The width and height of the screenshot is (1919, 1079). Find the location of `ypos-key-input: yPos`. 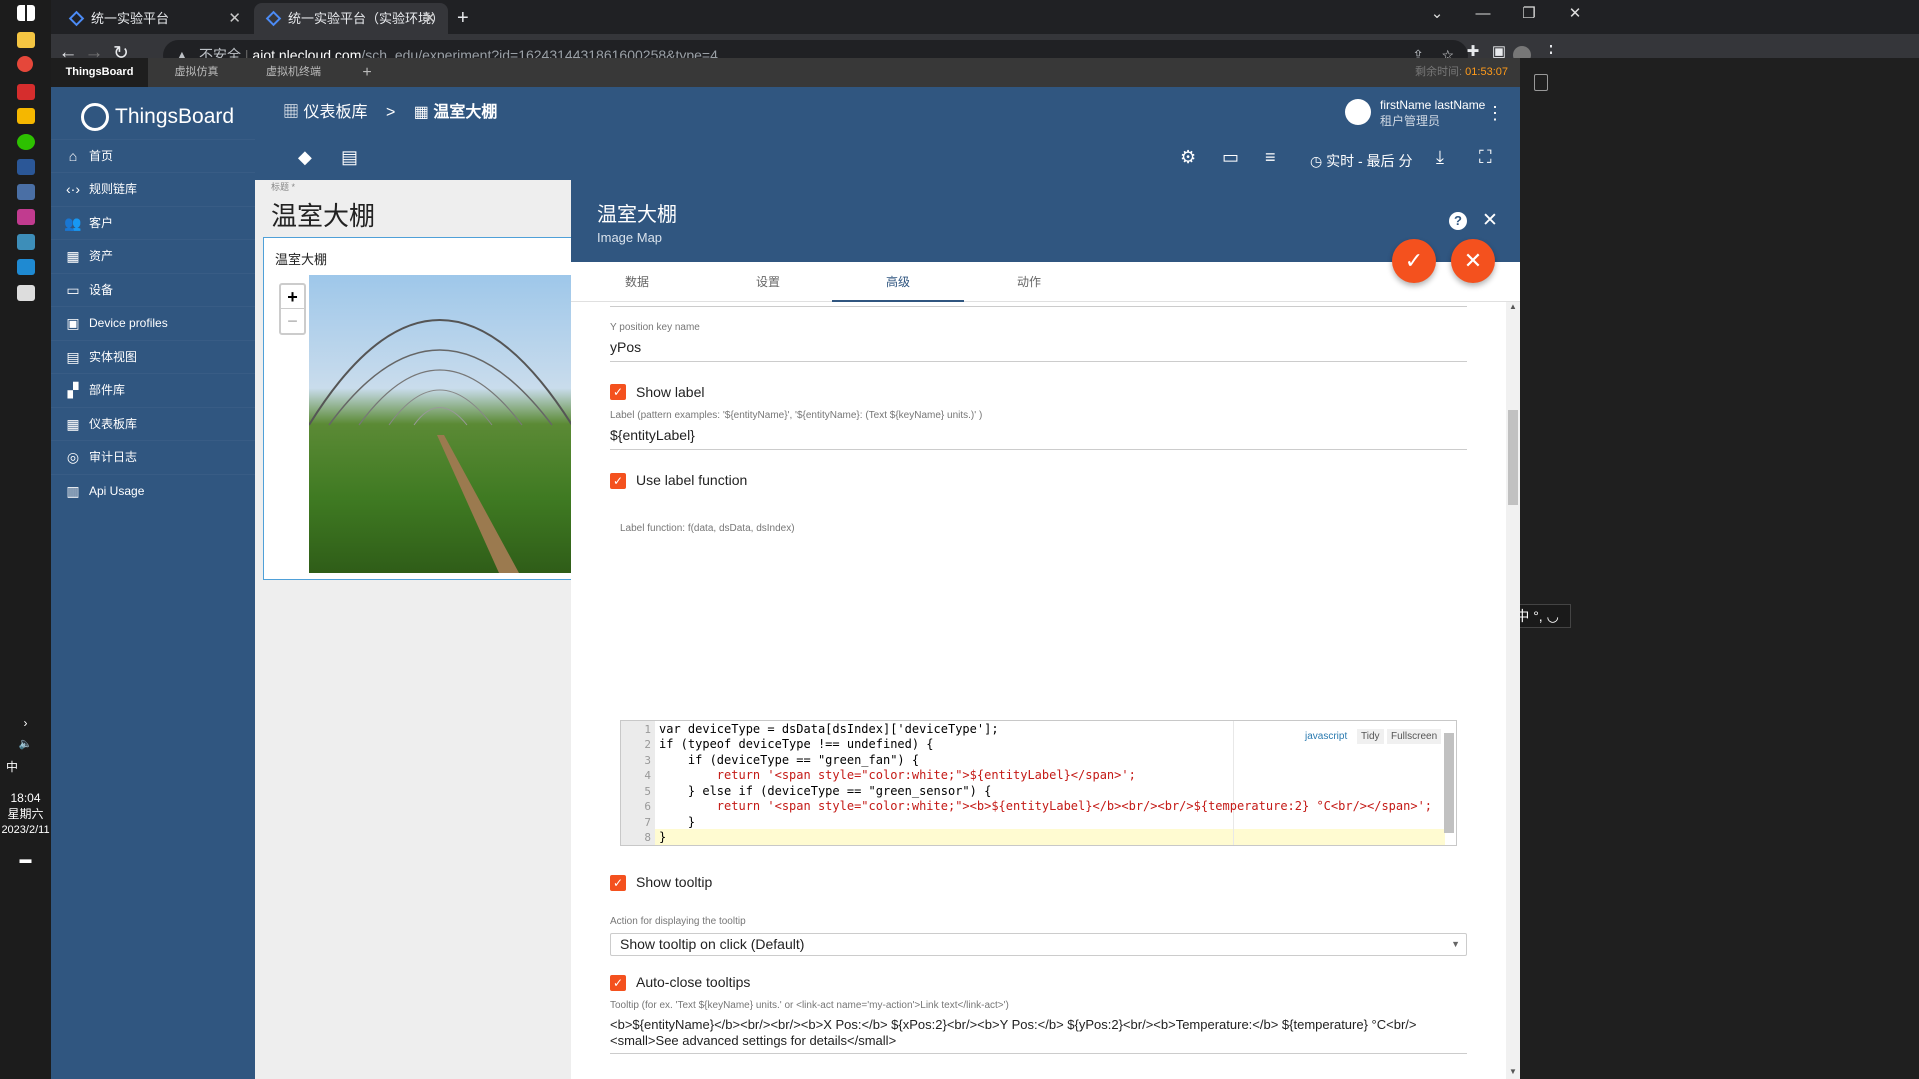

ypos-key-input: yPos is located at coordinates (1038, 350).